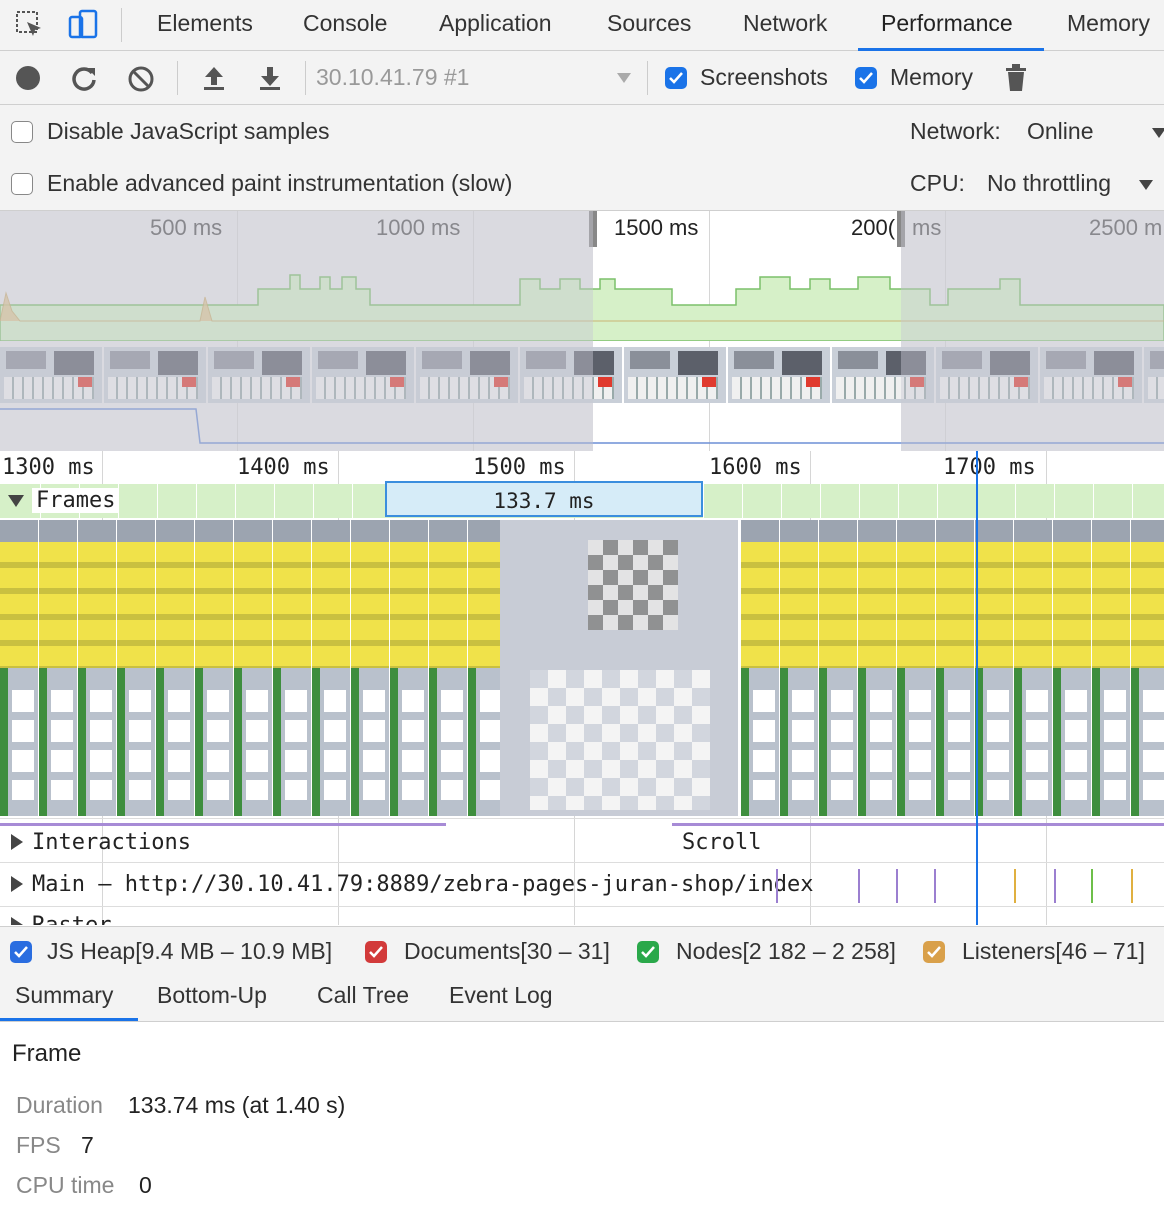  I want to click on network-chevron-down-icon, so click(1158, 135).